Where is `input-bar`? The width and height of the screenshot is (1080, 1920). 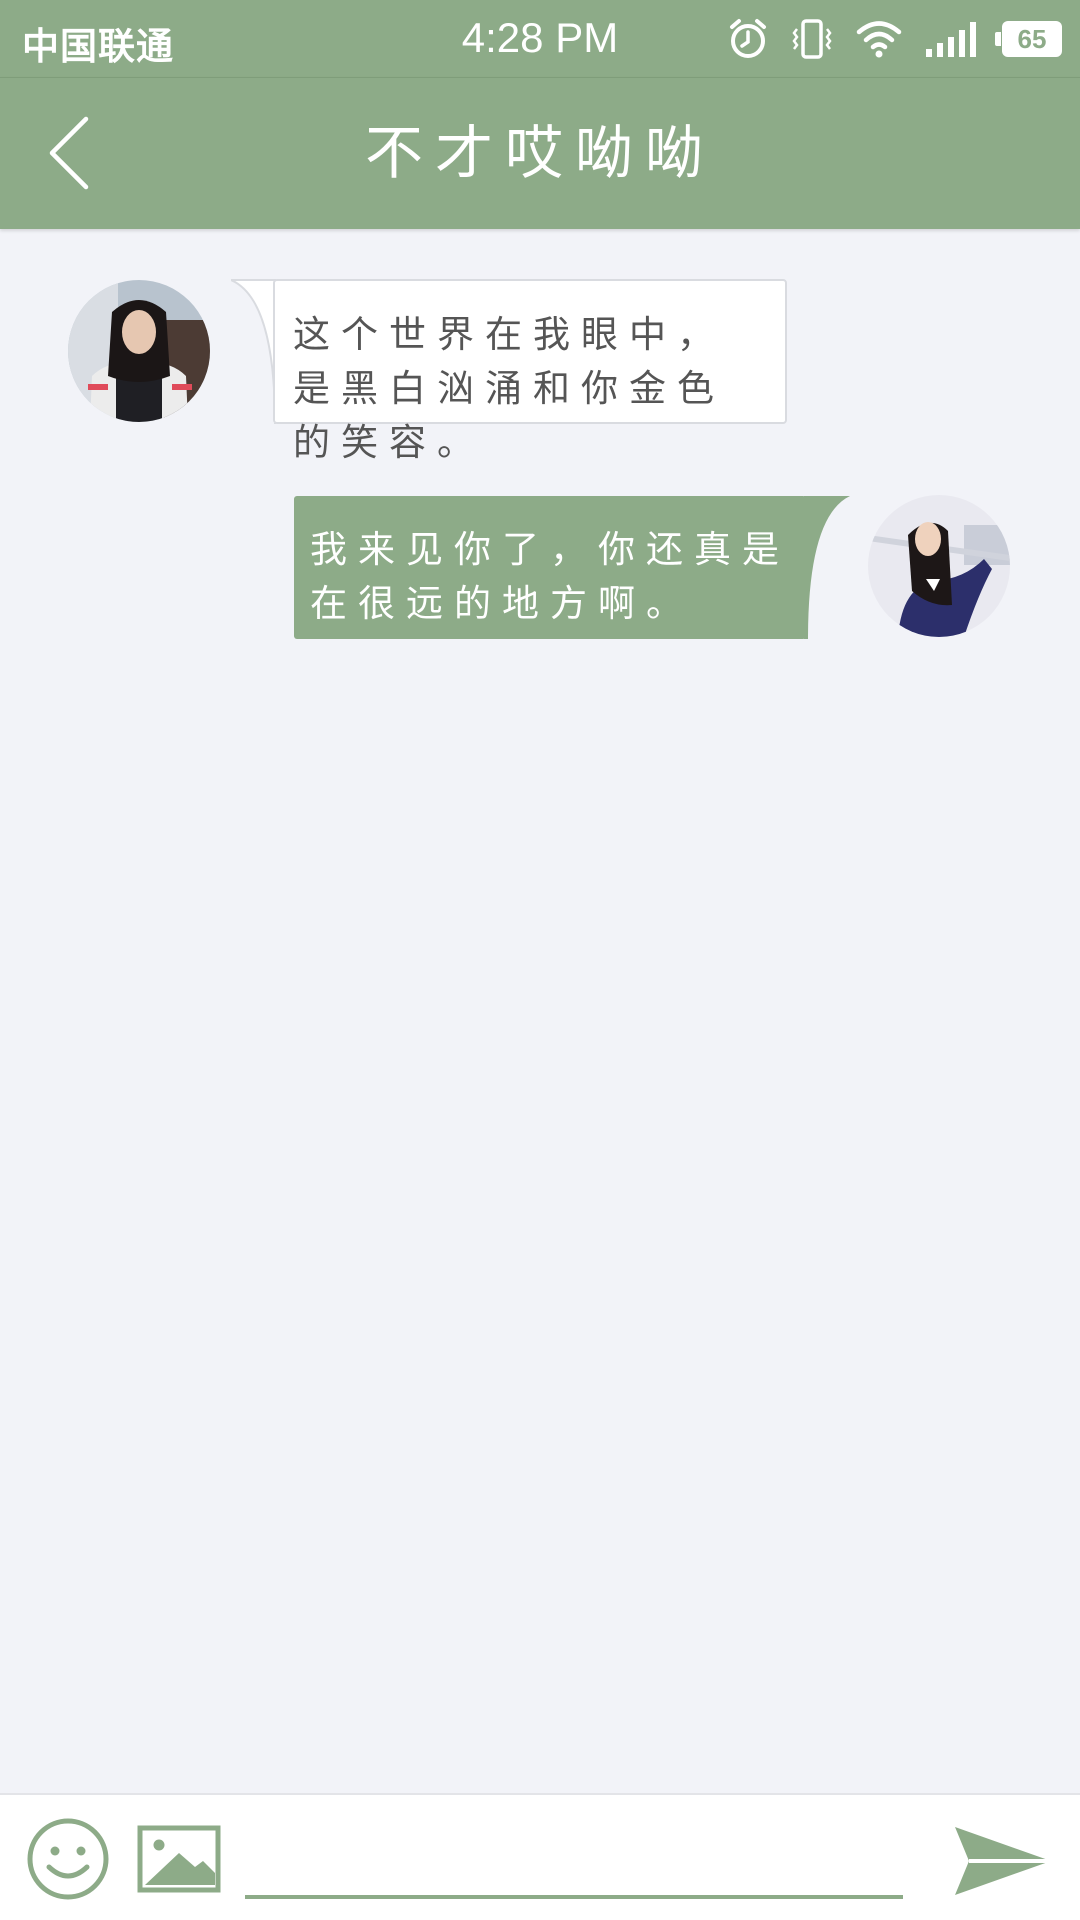
input-bar is located at coordinates (540, 1856).